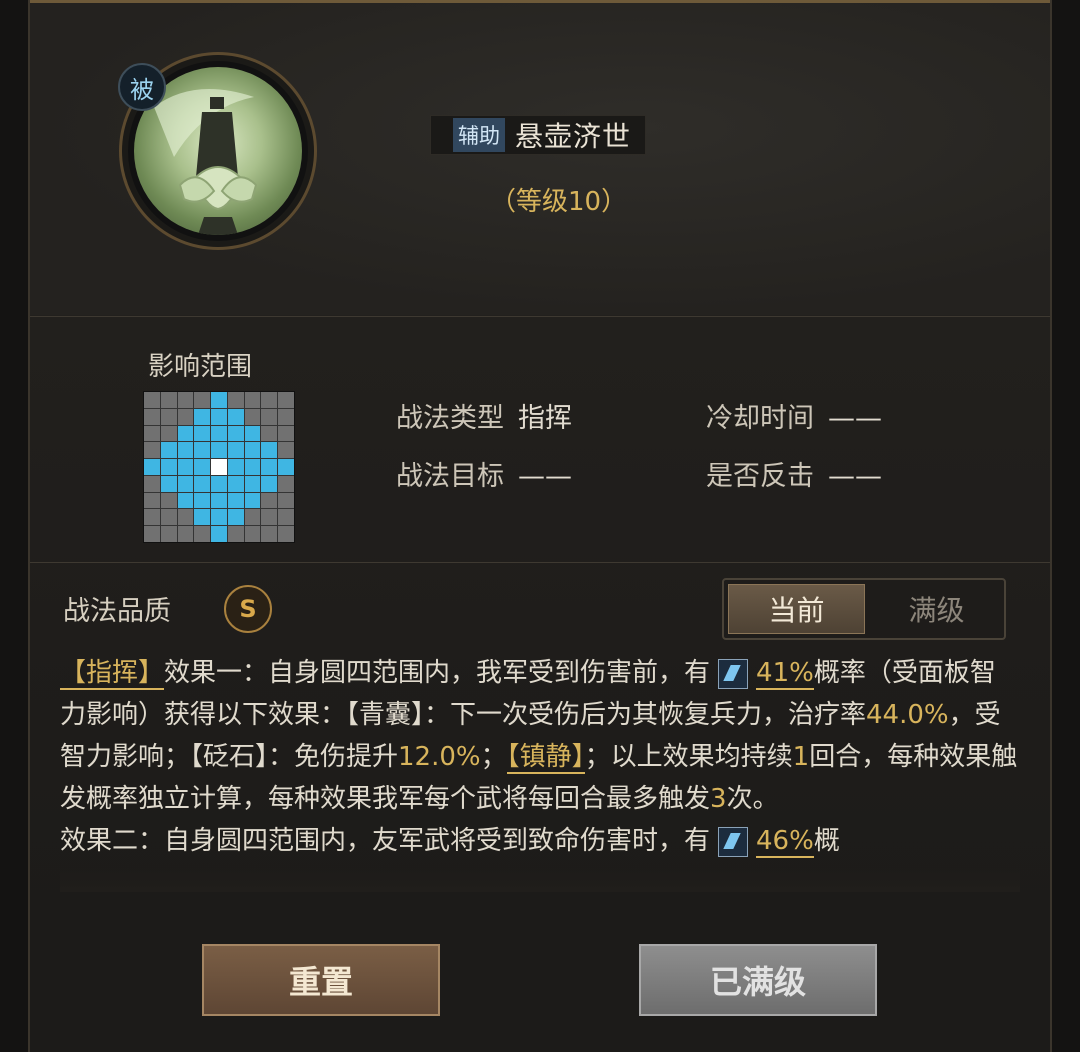 The width and height of the screenshot is (1080, 1052). I want to click on skill-type-tag: 辅助, so click(479, 135).